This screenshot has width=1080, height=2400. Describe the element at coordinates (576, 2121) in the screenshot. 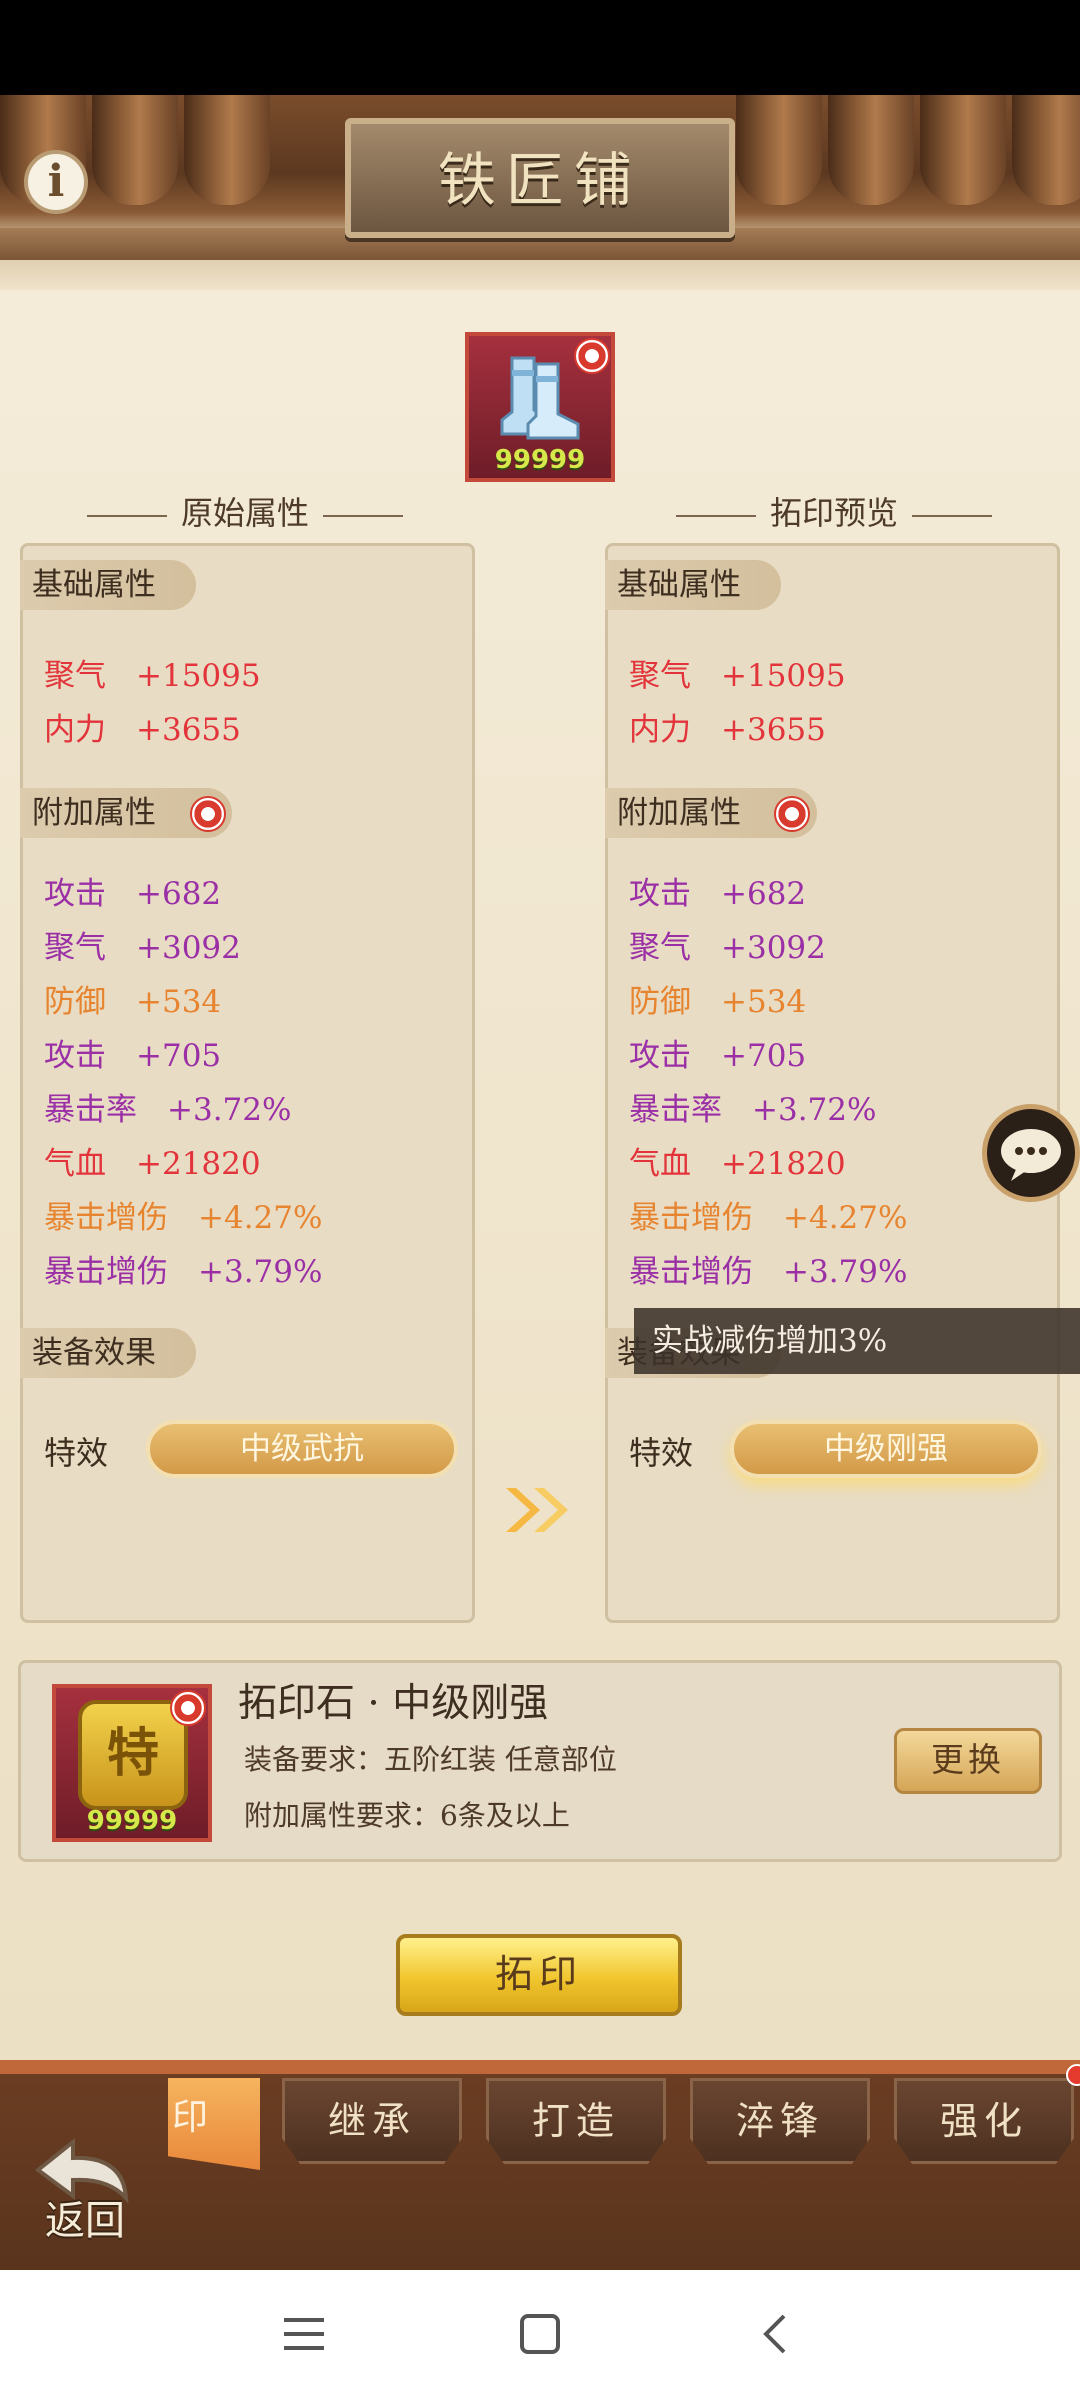

I see `tab-forge: 打造` at that location.